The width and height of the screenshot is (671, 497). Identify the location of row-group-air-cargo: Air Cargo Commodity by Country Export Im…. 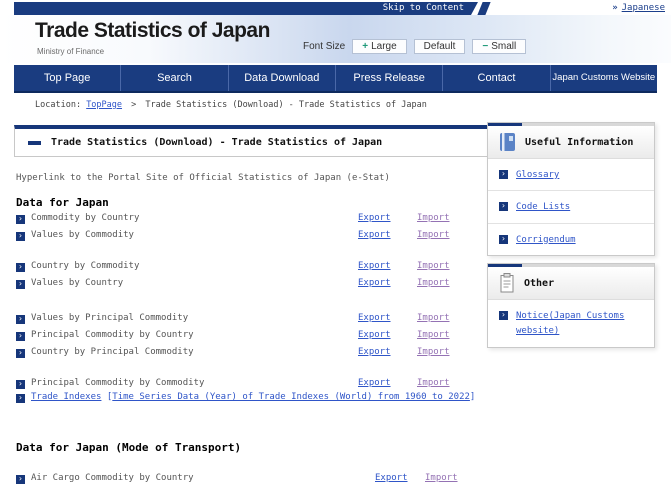
(241, 480).